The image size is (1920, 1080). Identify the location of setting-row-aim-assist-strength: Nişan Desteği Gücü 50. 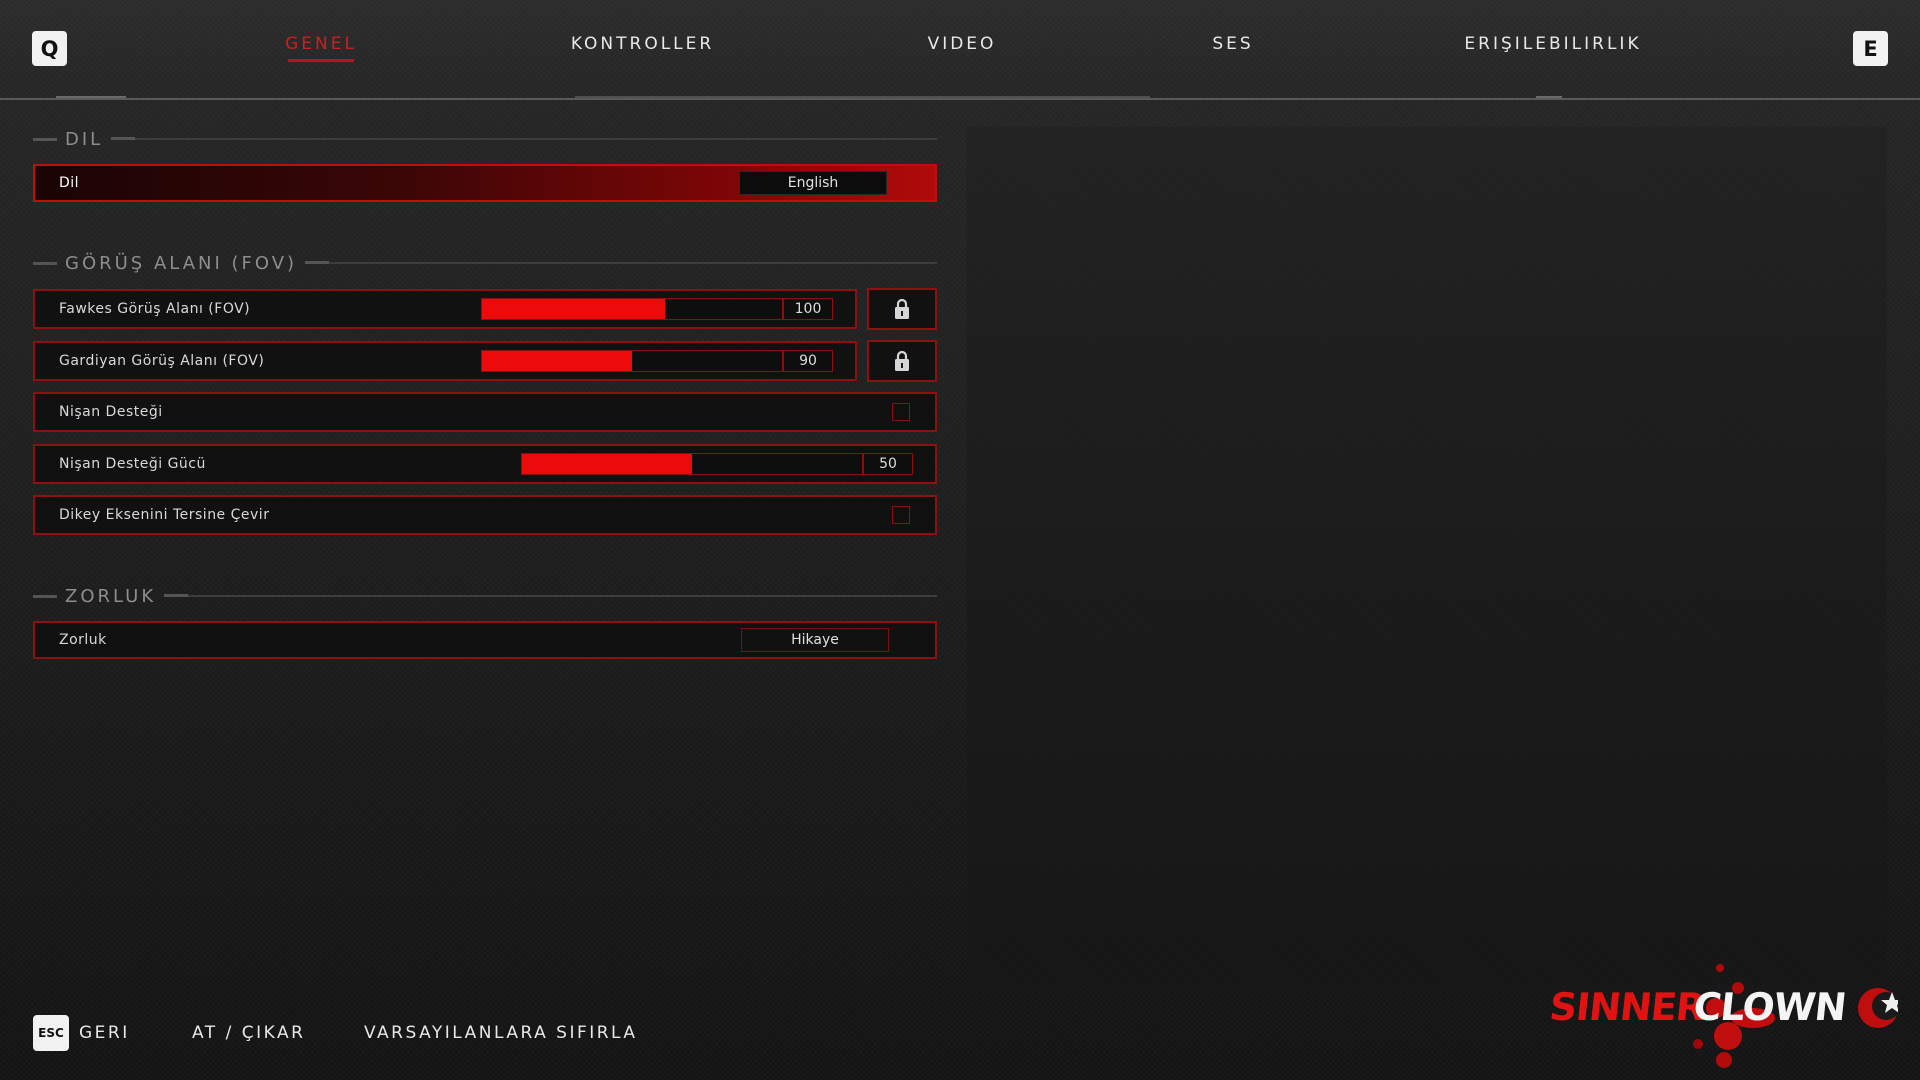
(485, 464).